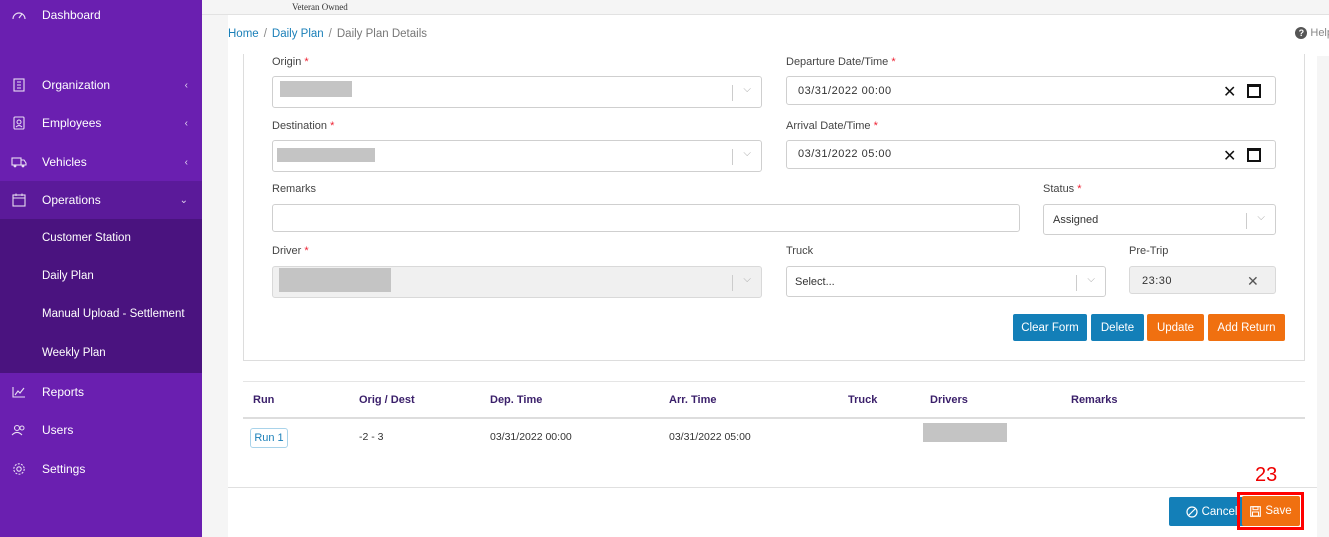 The width and height of the screenshot is (1329, 537). I want to click on sidebar-subitem-weekly-plan: Weekly Plan, so click(101, 353).